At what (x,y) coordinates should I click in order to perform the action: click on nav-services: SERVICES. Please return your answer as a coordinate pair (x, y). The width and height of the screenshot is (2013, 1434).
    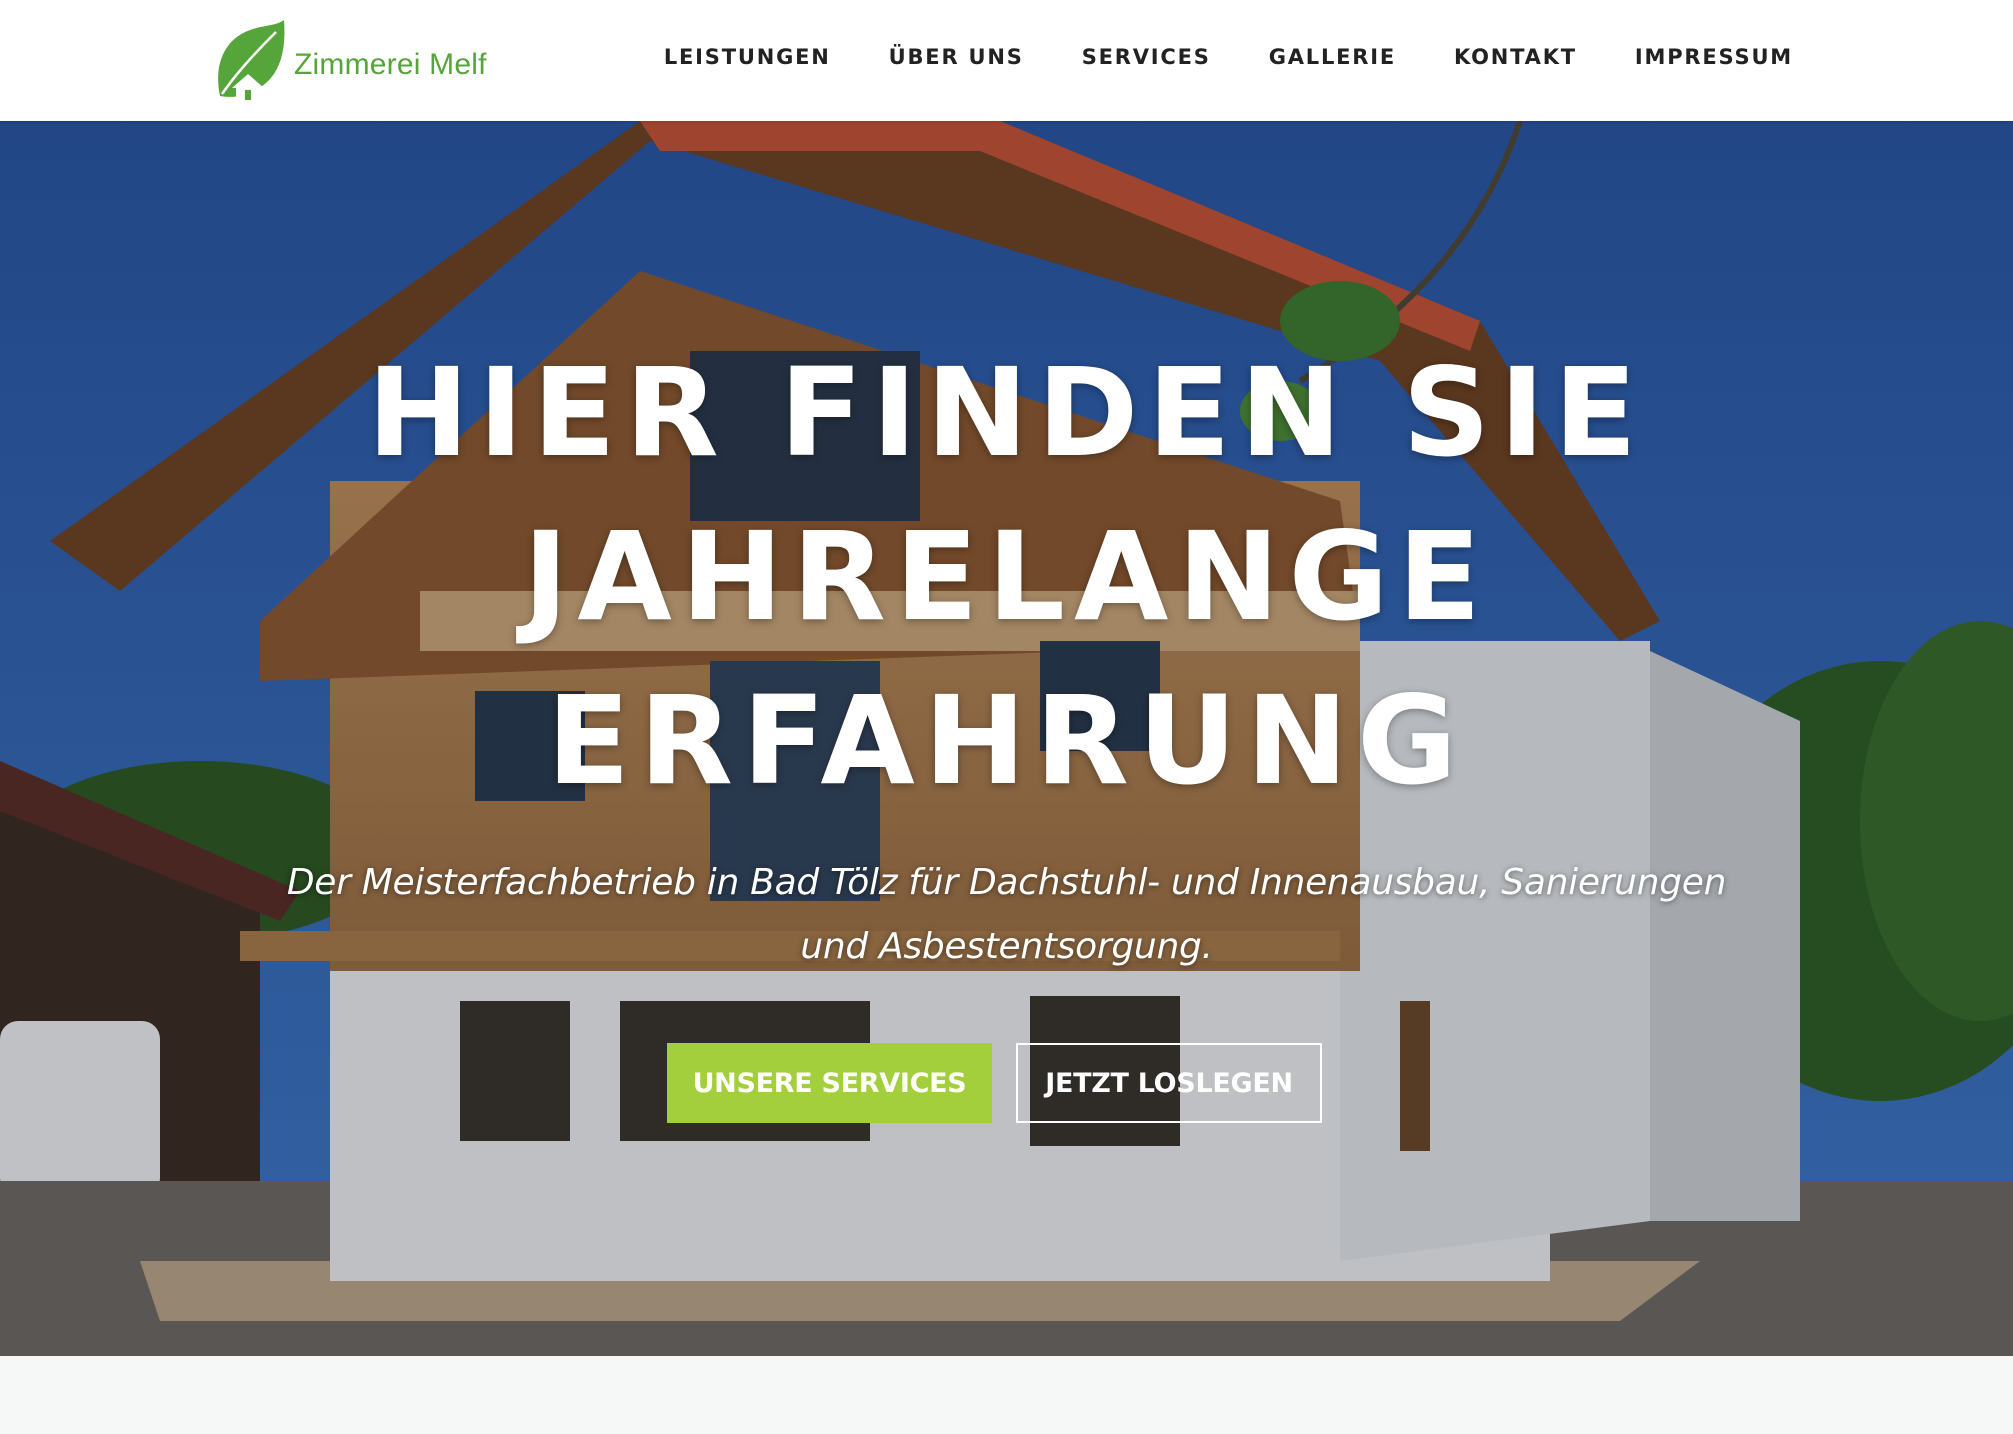
    Looking at the image, I should click on (1146, 57).